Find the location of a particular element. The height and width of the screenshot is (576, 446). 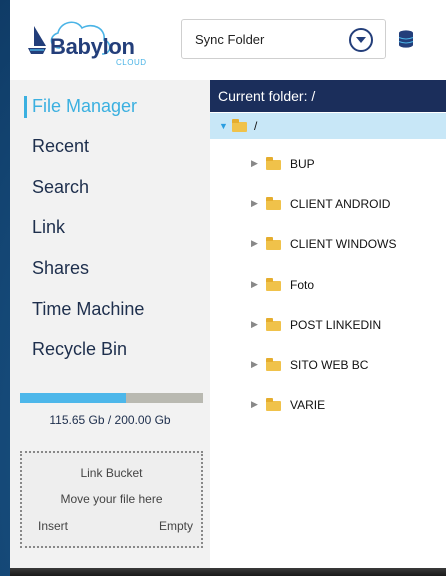

babylon-logo: Babylon CLOUD is located at coordinates (90, 42).